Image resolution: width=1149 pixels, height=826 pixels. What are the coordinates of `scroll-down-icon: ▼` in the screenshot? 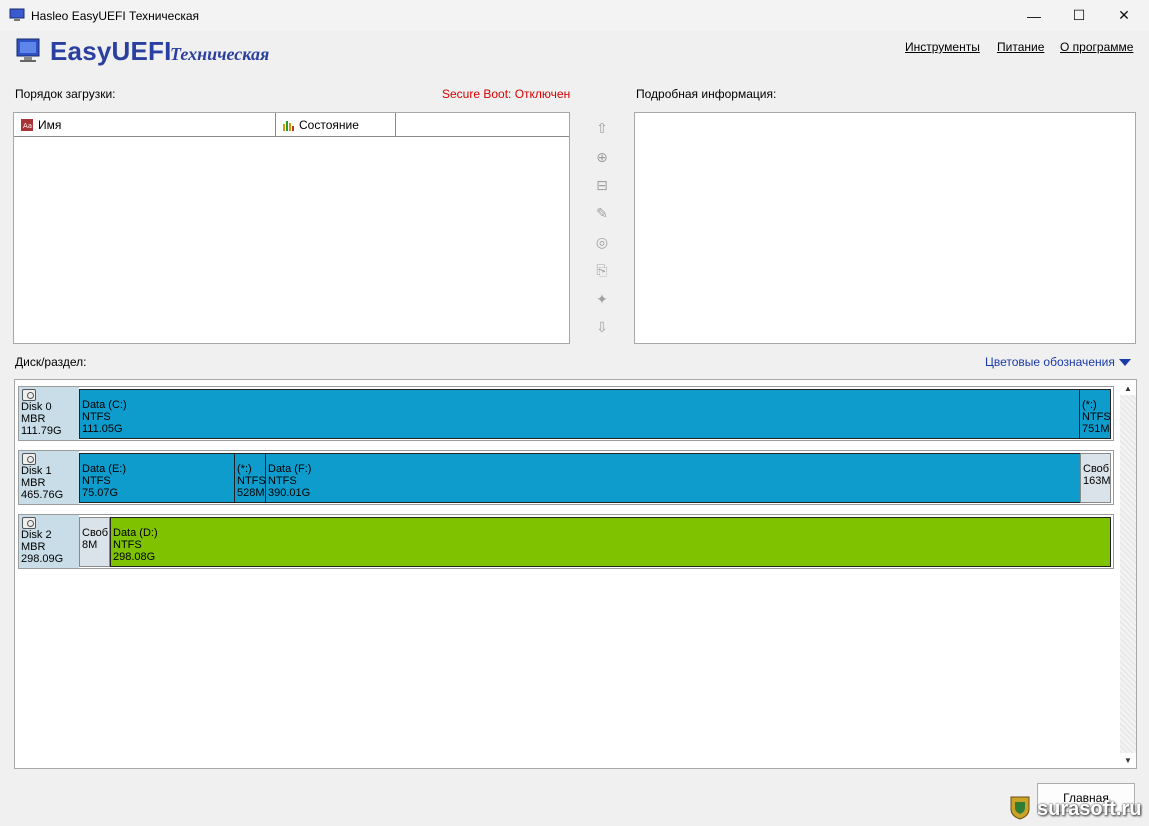 It's located at (1128, 760).